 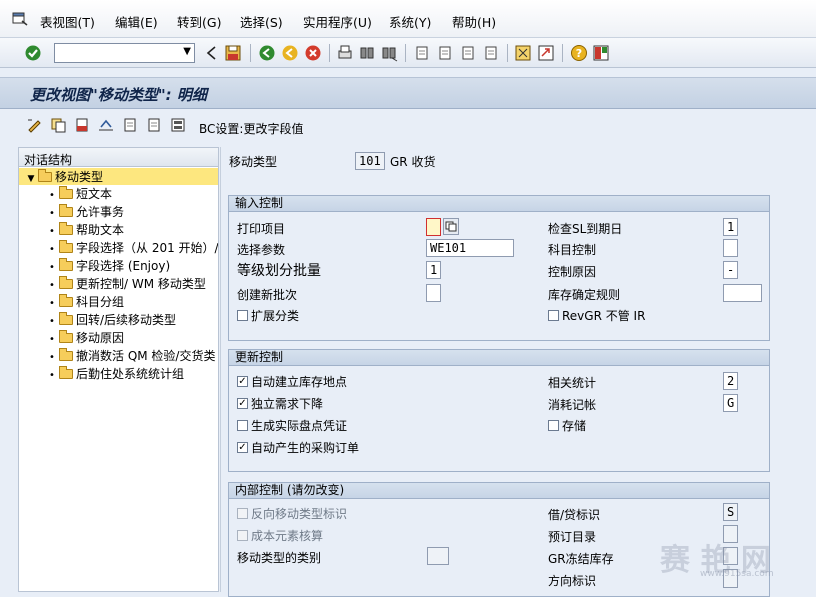 I want to click on tree-node-allowed-transactions: • 允许事务, so click(x=84, y=212).